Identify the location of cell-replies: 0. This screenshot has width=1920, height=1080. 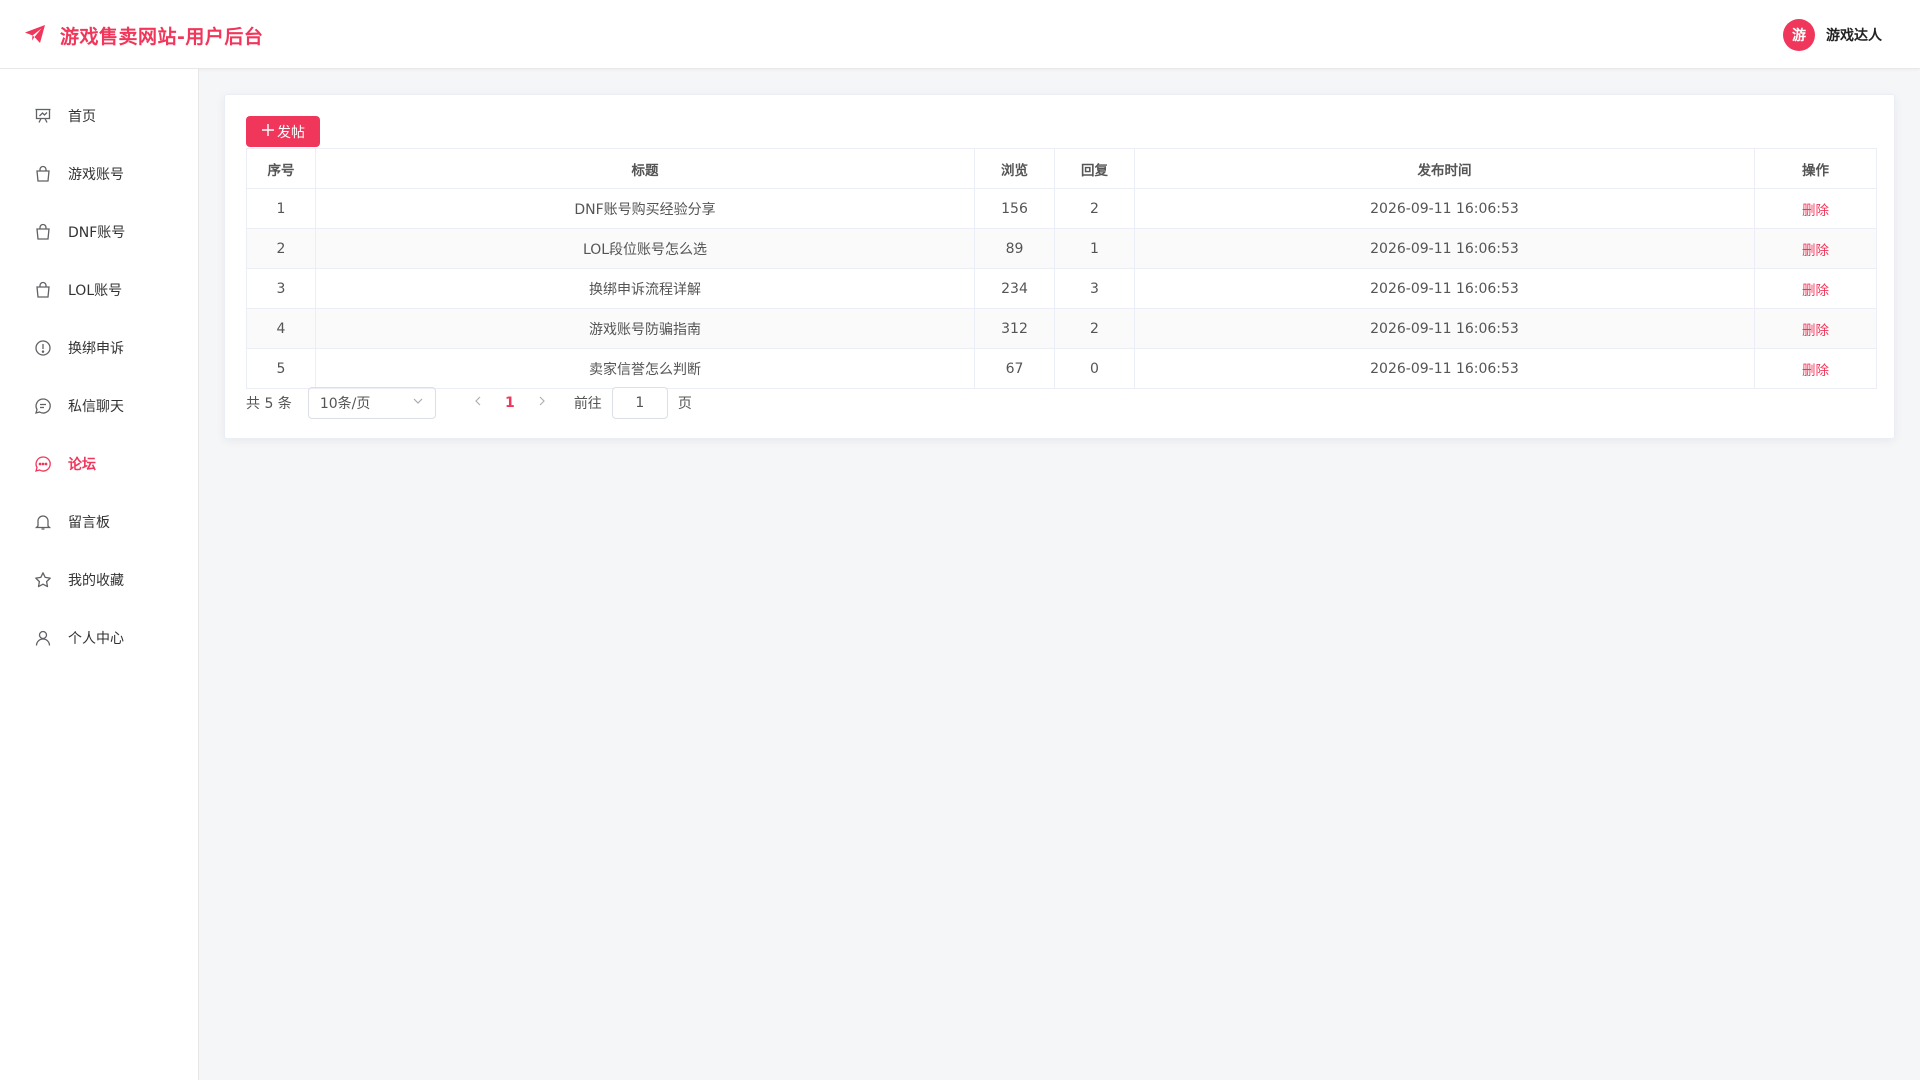
(1094, 368).